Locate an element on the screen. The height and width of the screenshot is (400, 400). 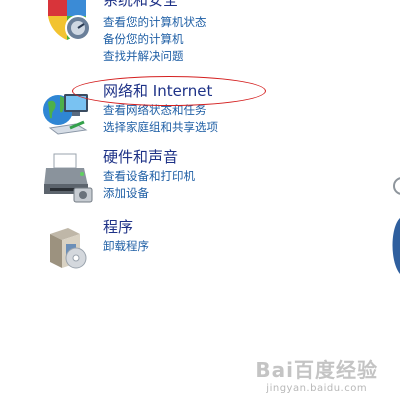
partial-globe-icon is located at coordinates (396, 246).